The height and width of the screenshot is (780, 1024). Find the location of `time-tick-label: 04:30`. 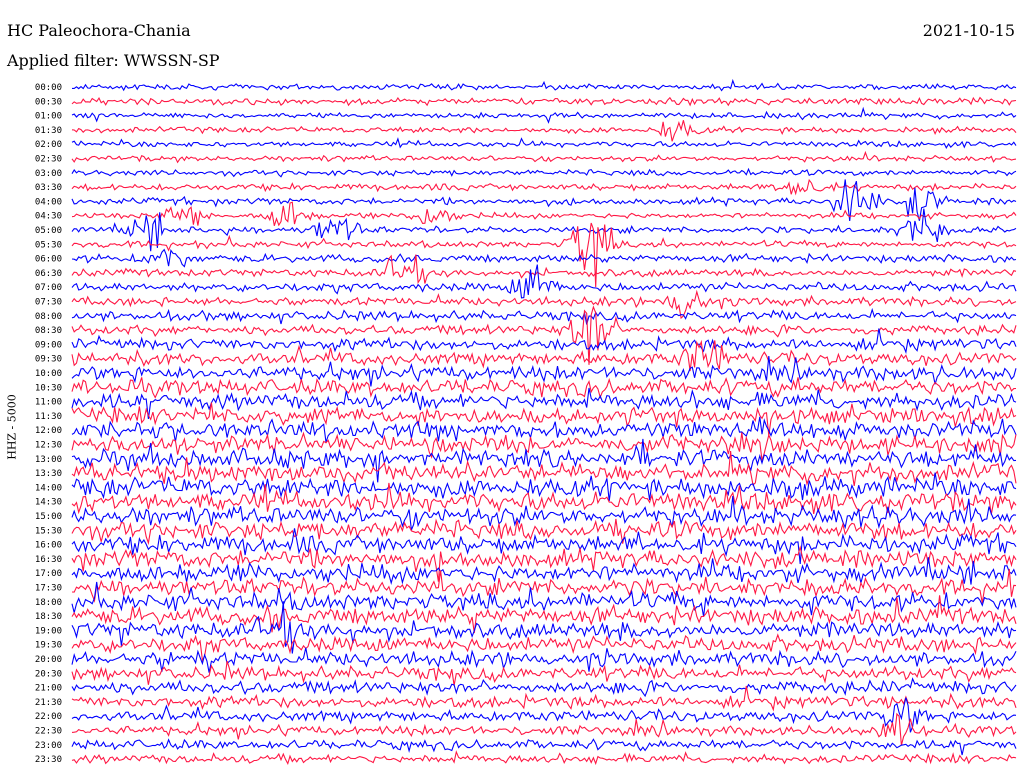

time-tick-label: 04:30 is located at coordinates (48, 217).